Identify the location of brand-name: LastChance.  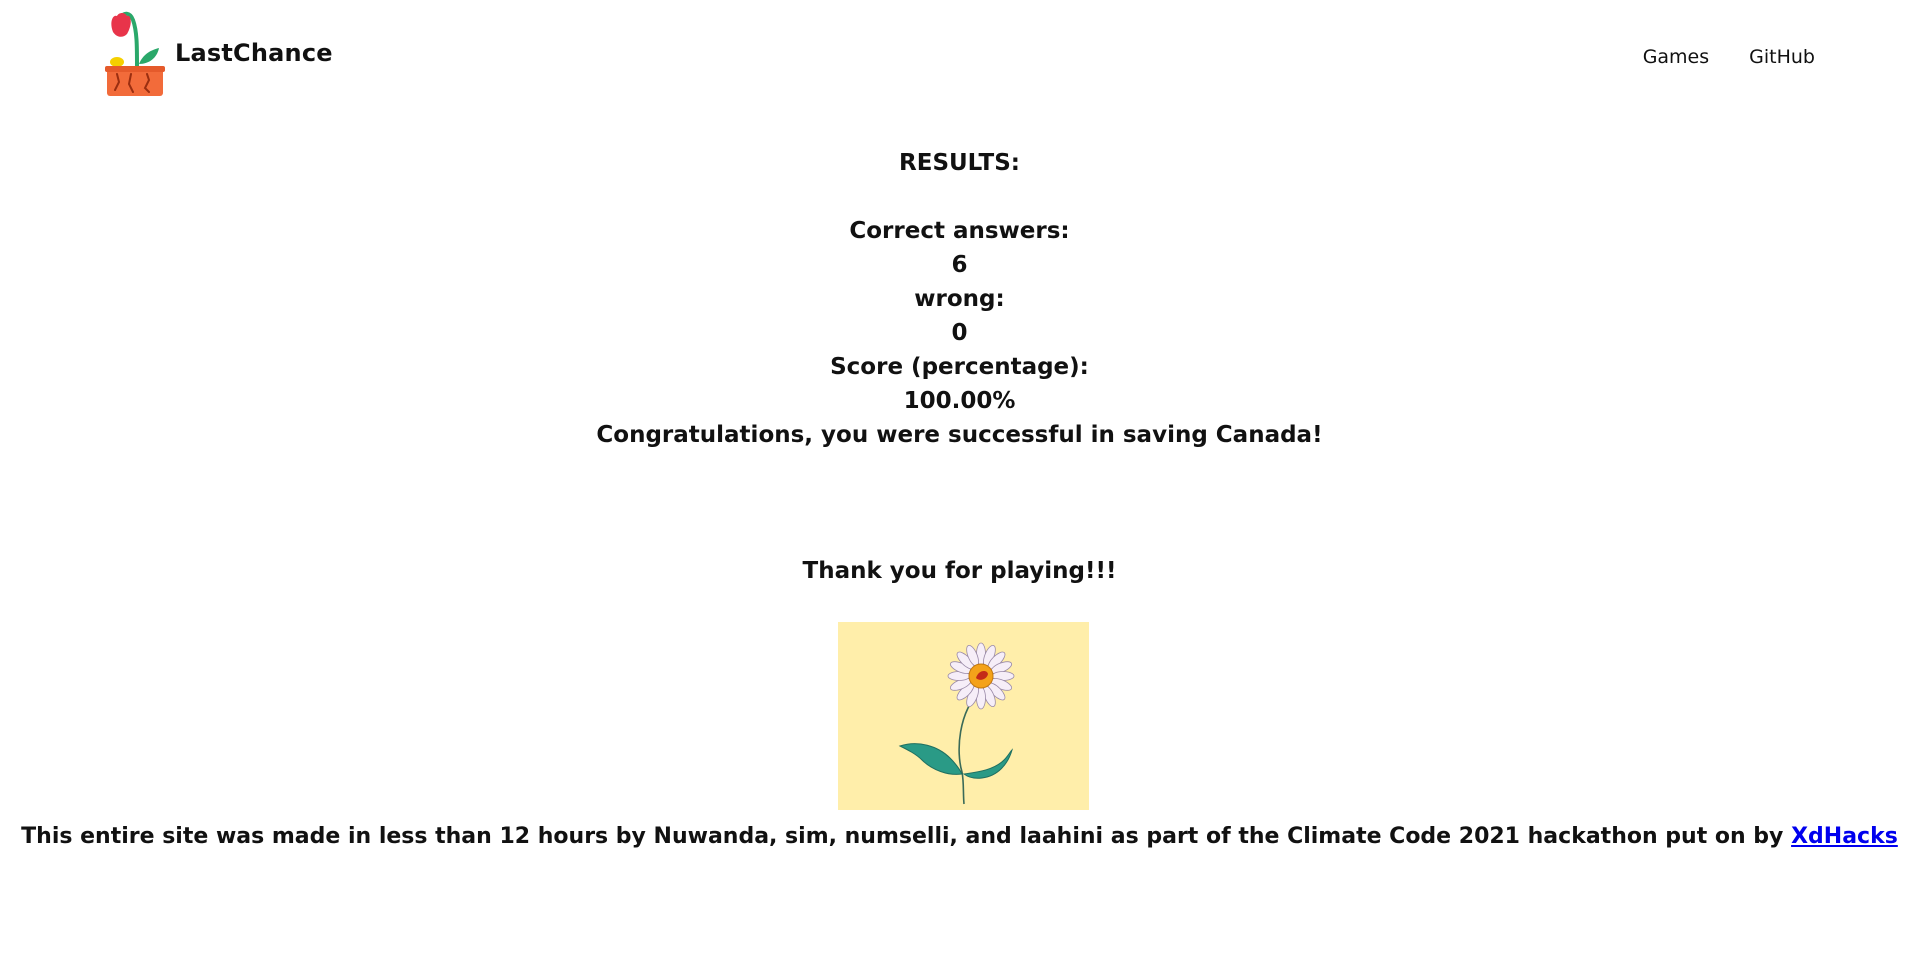
(254, 53).